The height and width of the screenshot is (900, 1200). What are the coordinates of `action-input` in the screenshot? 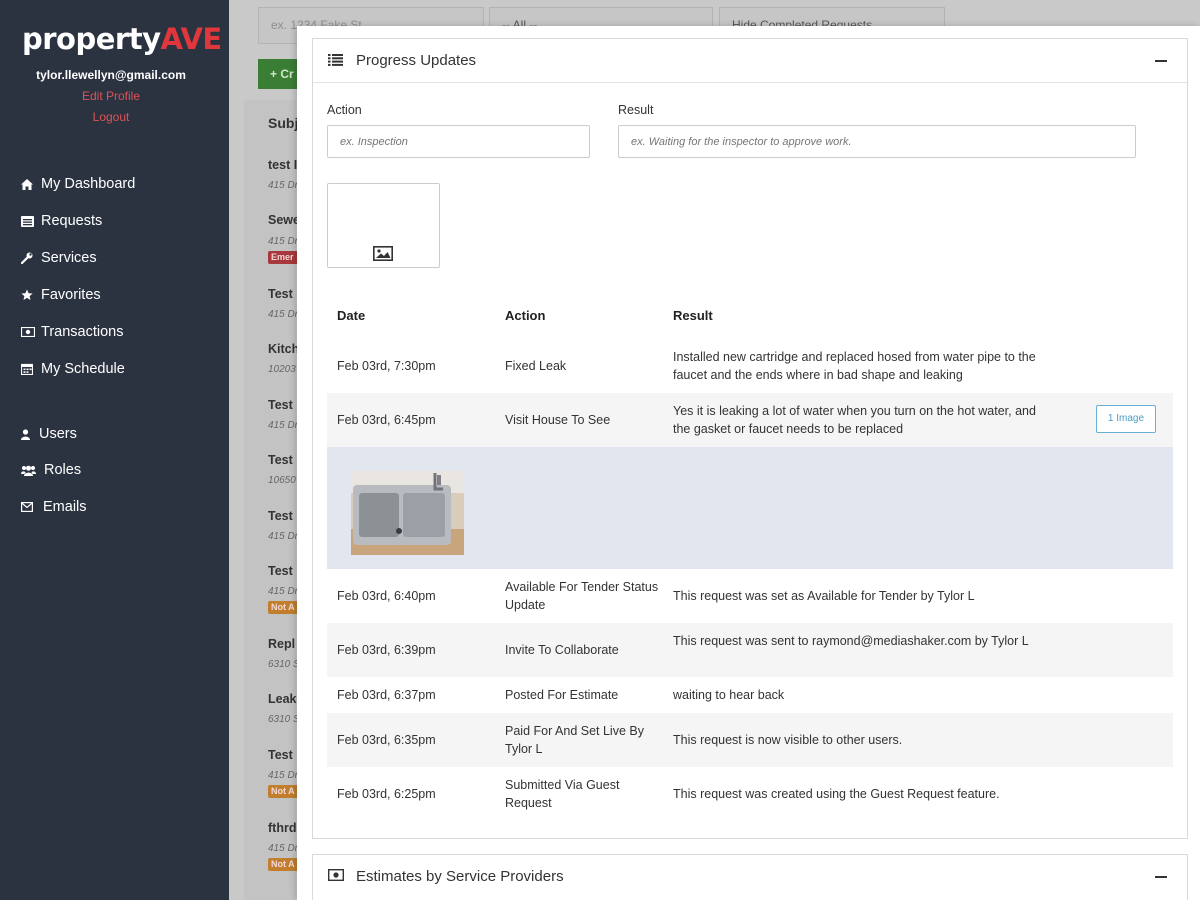 It's located at (458, 141).